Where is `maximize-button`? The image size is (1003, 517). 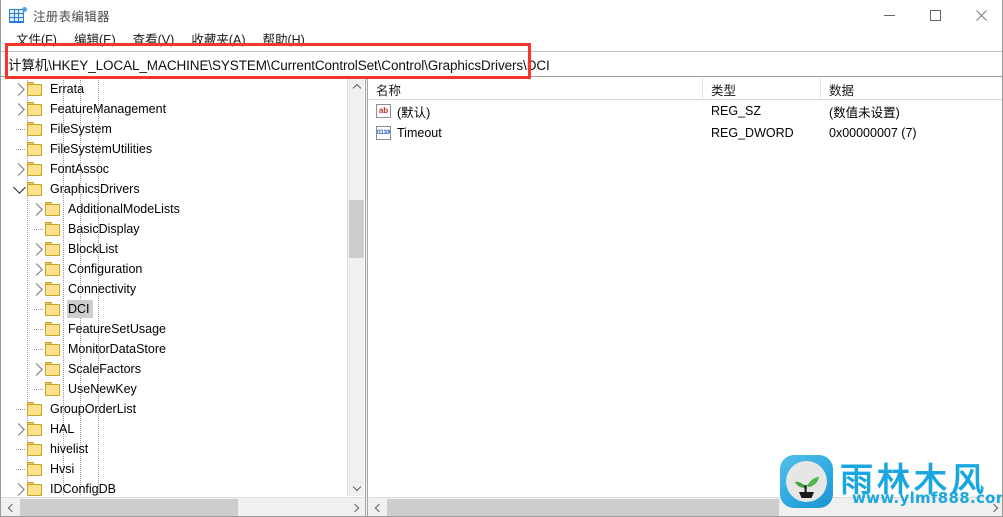 maximize-button is located at coordinates (935, 15).